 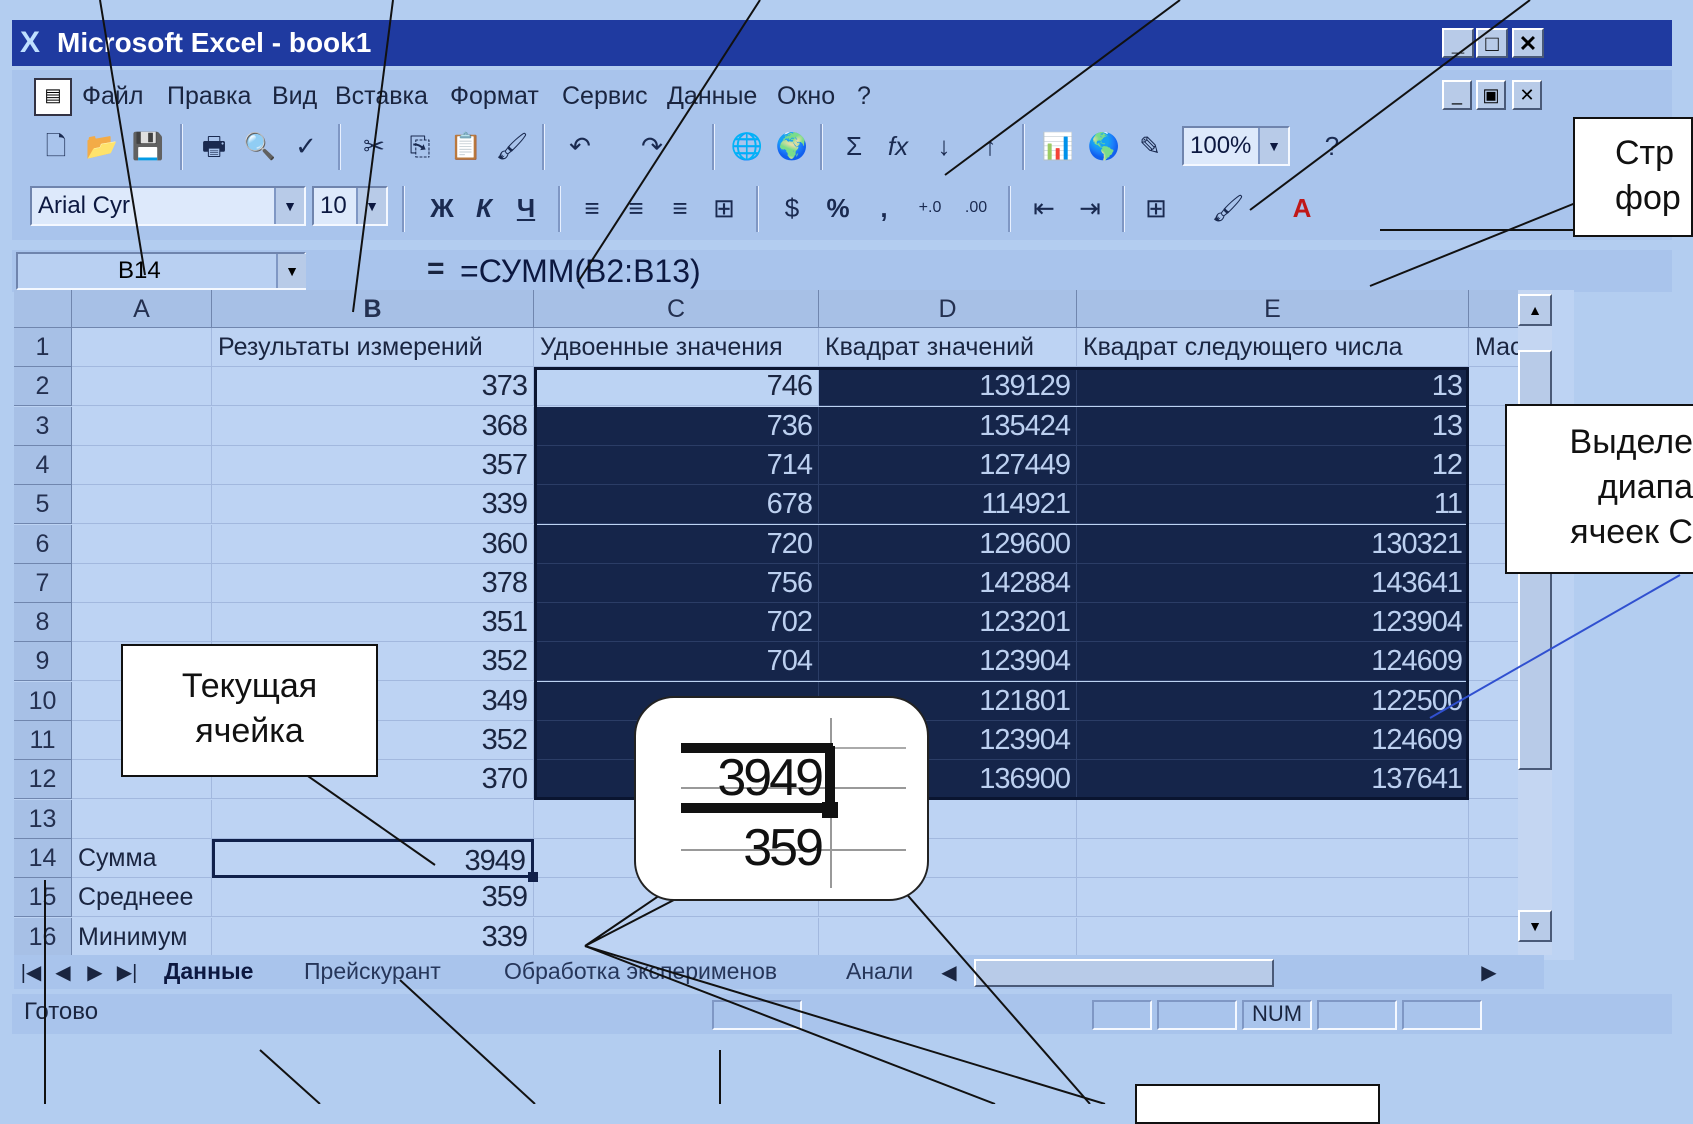 What do you see at coordinates (249, 710) in the screenshot?
I see `callout-current-cell: Текущая ячейка` at bounding box center [249, 710].